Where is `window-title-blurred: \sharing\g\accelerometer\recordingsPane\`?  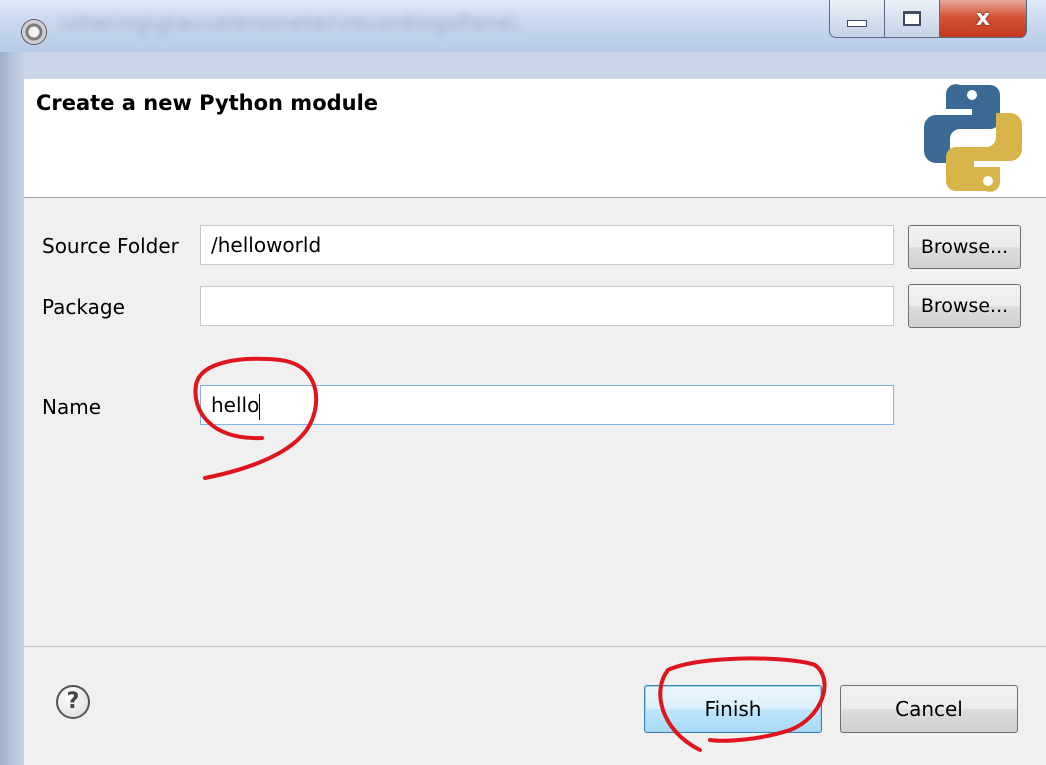 window-title-blurred: \sharing\g\accelerometer\recordingsPane\ is located at coordinates (290, 22).